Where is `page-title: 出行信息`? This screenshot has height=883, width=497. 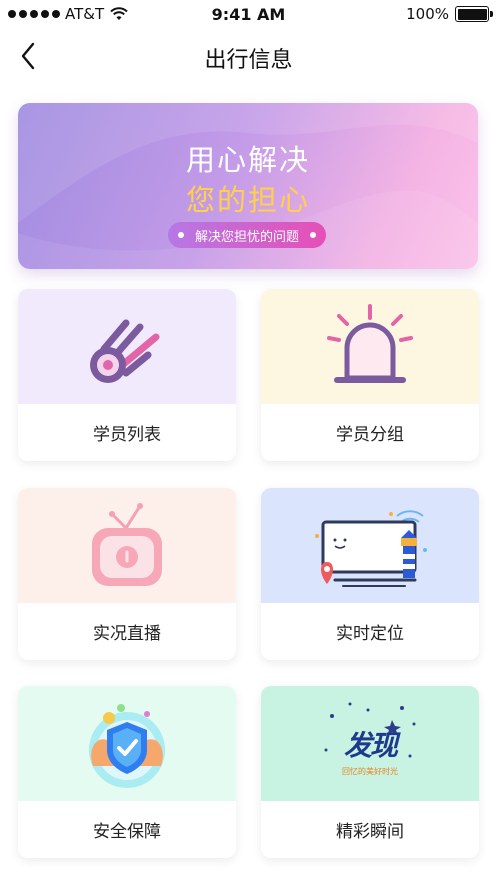
page-title: 出行信息 is located at coordinates (248, 60).